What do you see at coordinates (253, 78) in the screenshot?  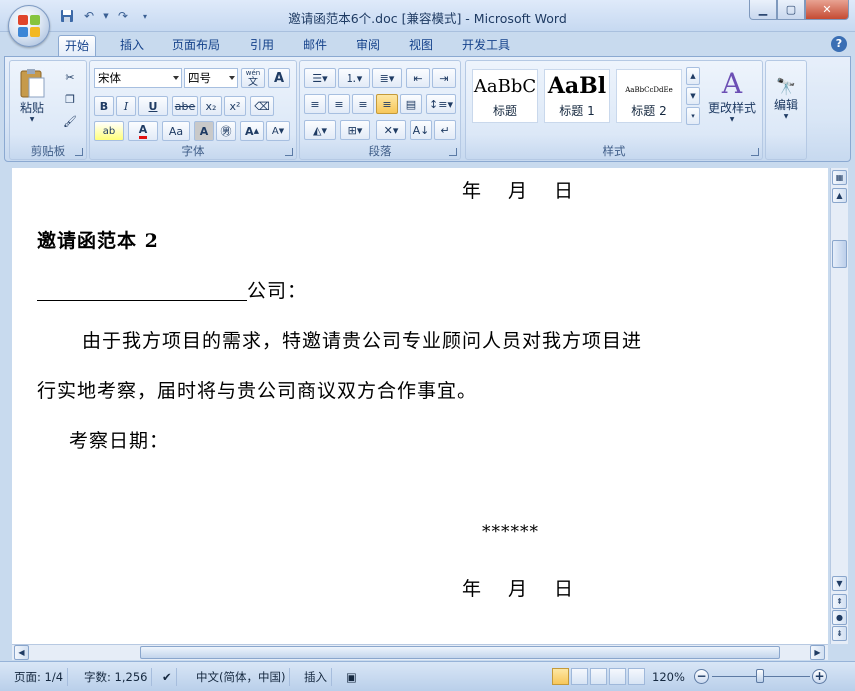 I see `phonetic-guide-button: wén 文` at bounding box center [253, 78].